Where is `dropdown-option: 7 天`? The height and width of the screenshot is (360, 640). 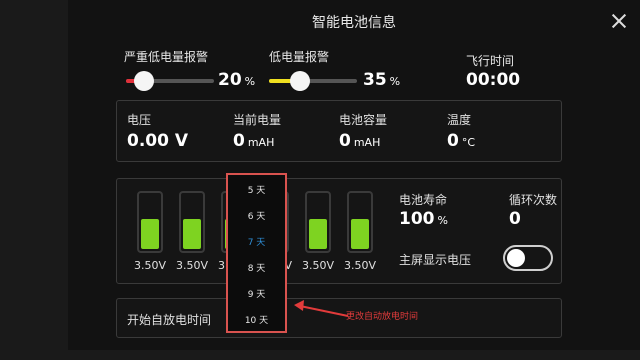 dropdown-option: 7 天 is located at coordinates (256, 241).